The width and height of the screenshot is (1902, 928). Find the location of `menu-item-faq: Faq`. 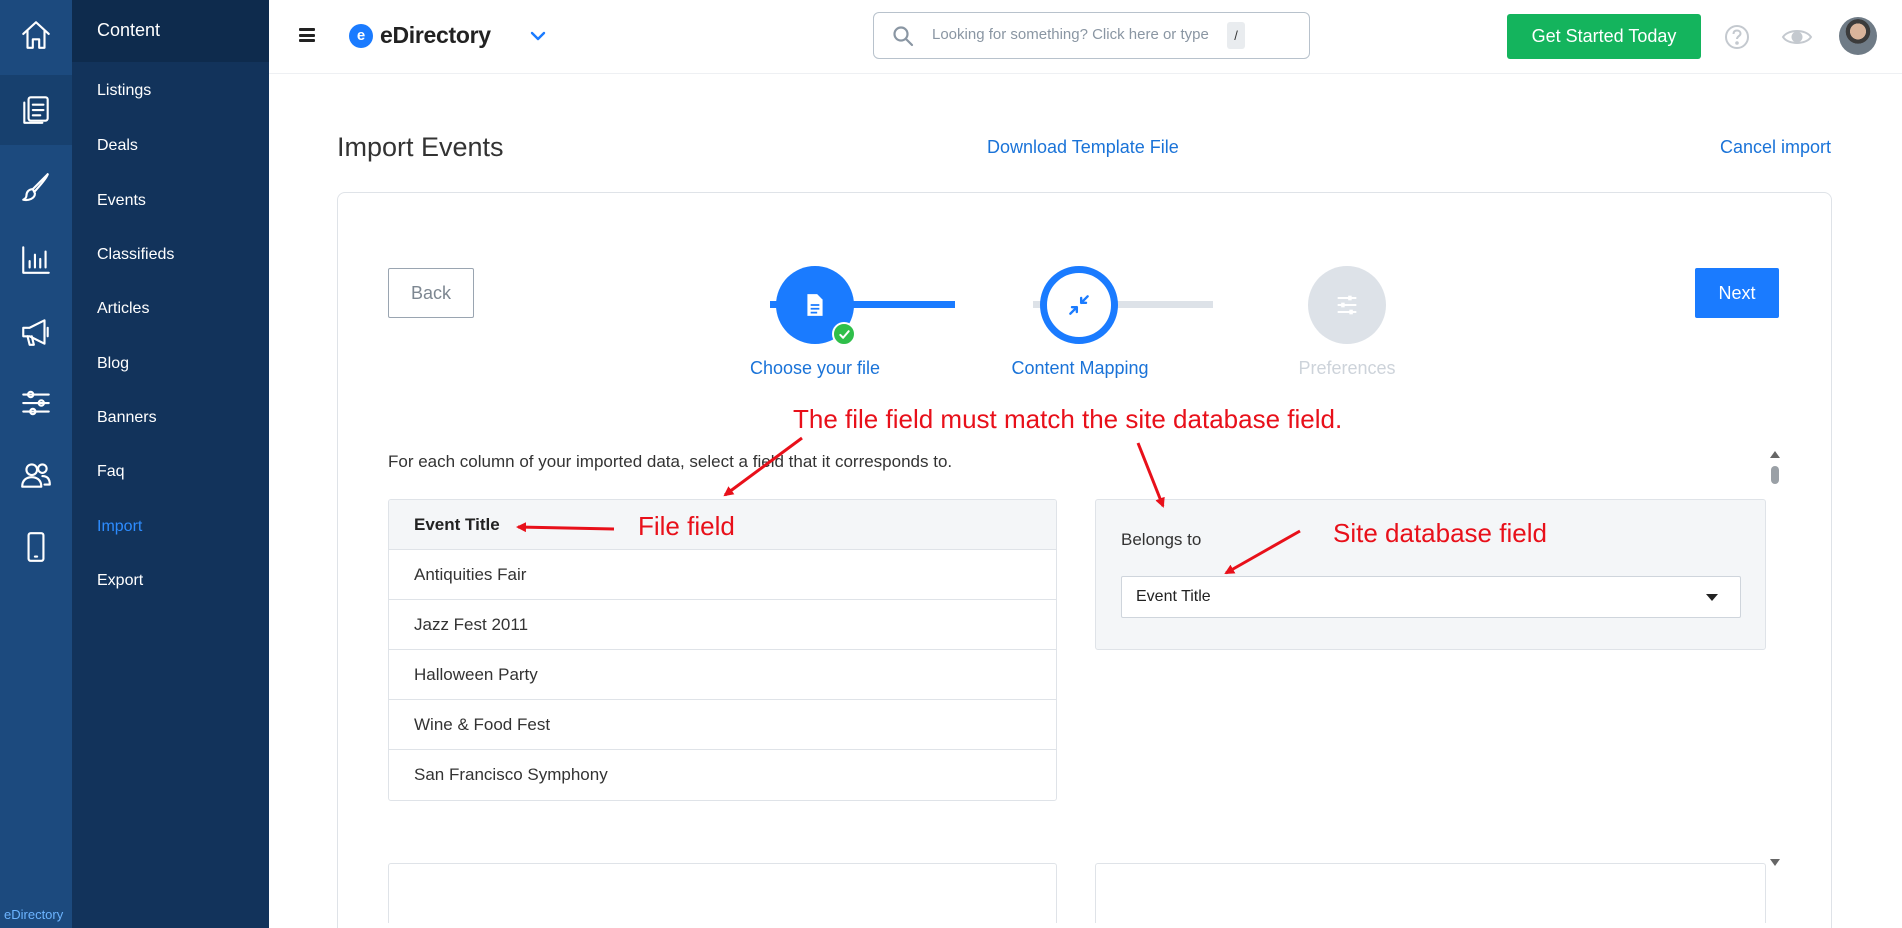

menu-item-faq: Faq is located at coordinates (111, 472).